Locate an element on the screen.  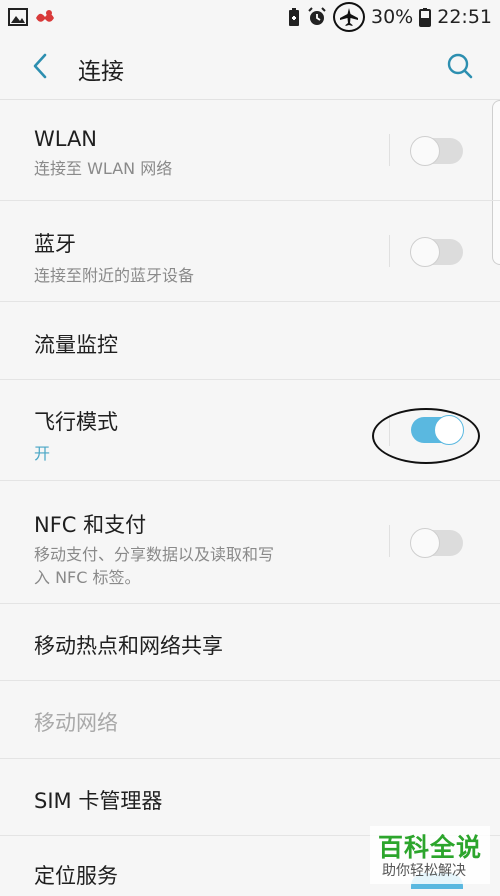
alarm-icon is located at coordinates (317, 17).